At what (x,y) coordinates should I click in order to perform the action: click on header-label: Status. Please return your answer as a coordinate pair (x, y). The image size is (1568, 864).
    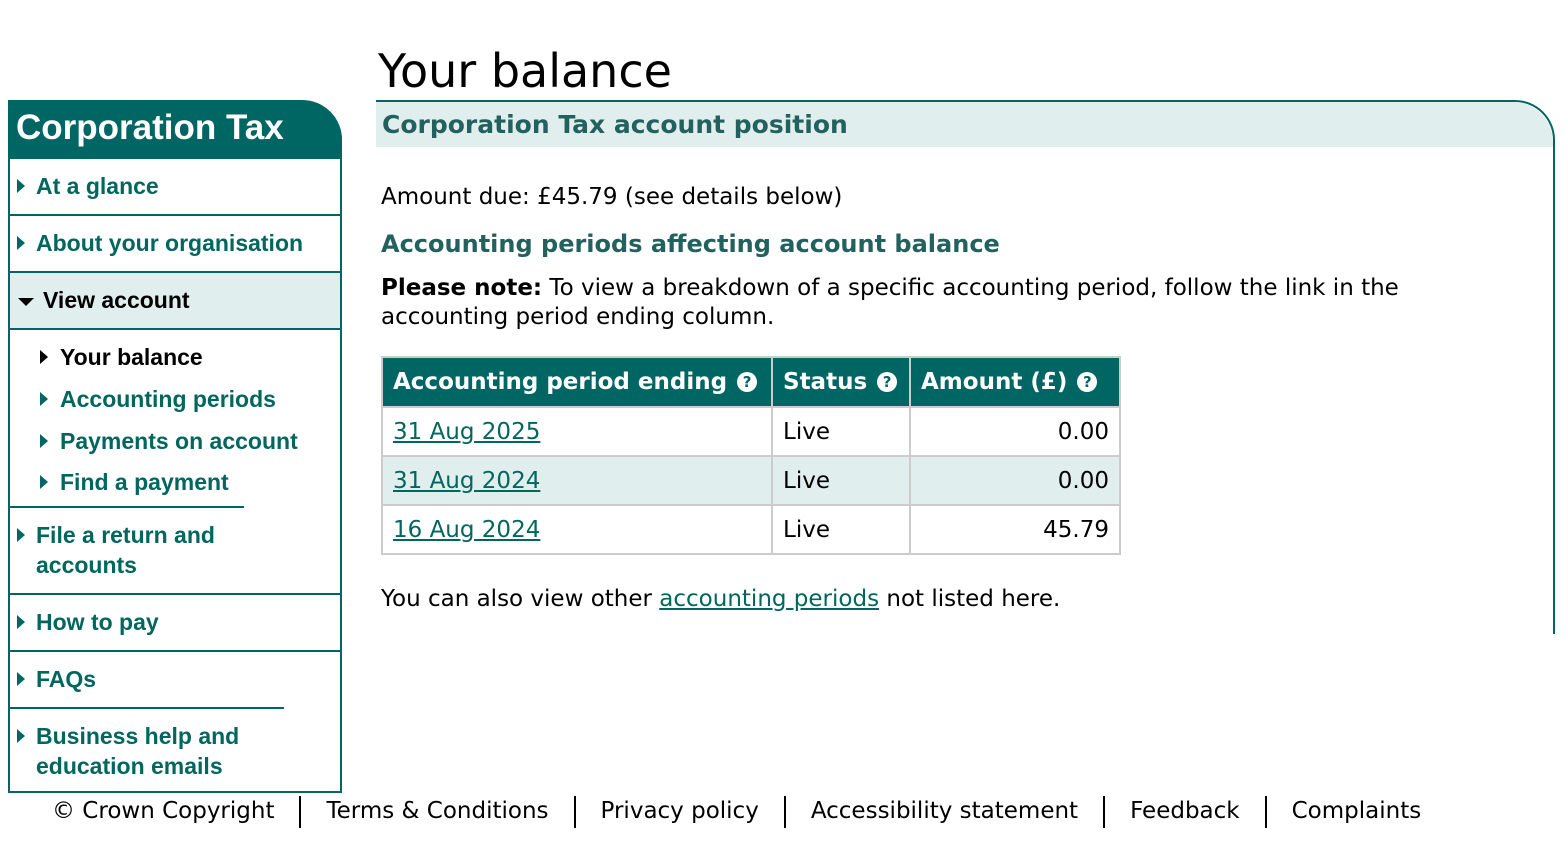
    Looking at the image, I should click on (825, 382).